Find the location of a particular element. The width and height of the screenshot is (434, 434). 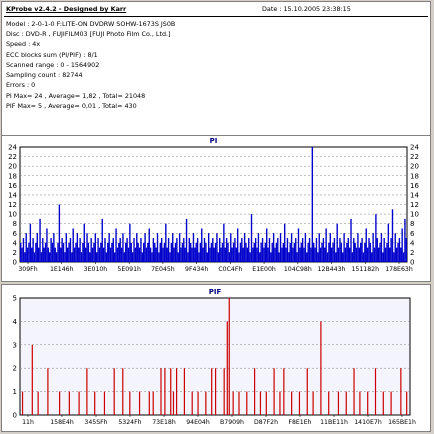

pif-xtick-label: 158E4h is located at coordinates (62, 422).